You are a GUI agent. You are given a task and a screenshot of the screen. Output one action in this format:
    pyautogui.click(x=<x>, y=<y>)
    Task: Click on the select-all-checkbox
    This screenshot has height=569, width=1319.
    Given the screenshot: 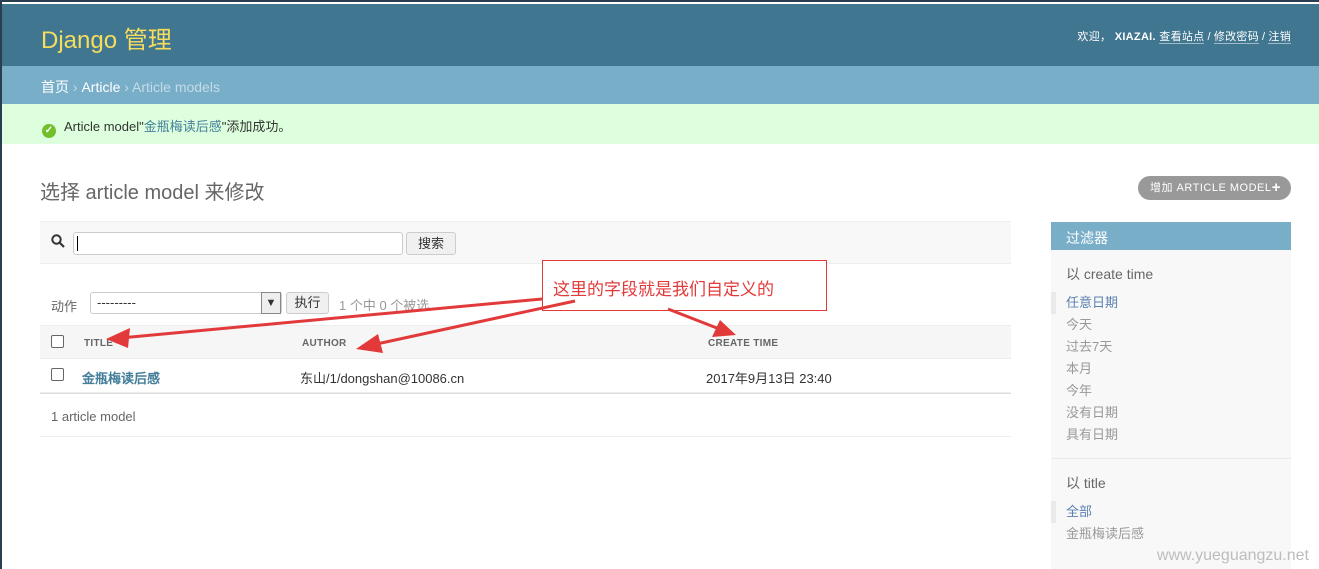 What is the action you would take?
    pyautogui.click(x=57, y=341)
    